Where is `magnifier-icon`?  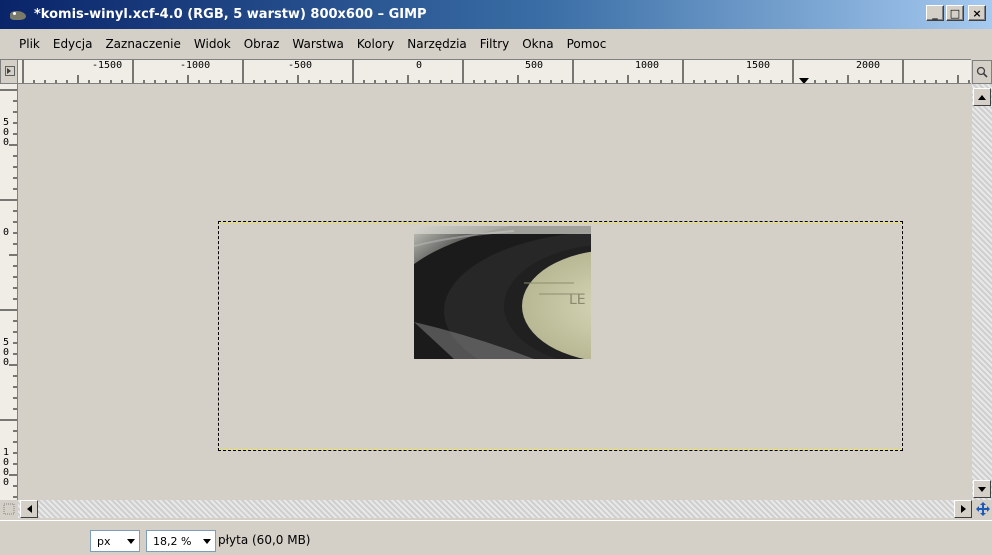 magnifier-icon is located at coordinates (982, 72).